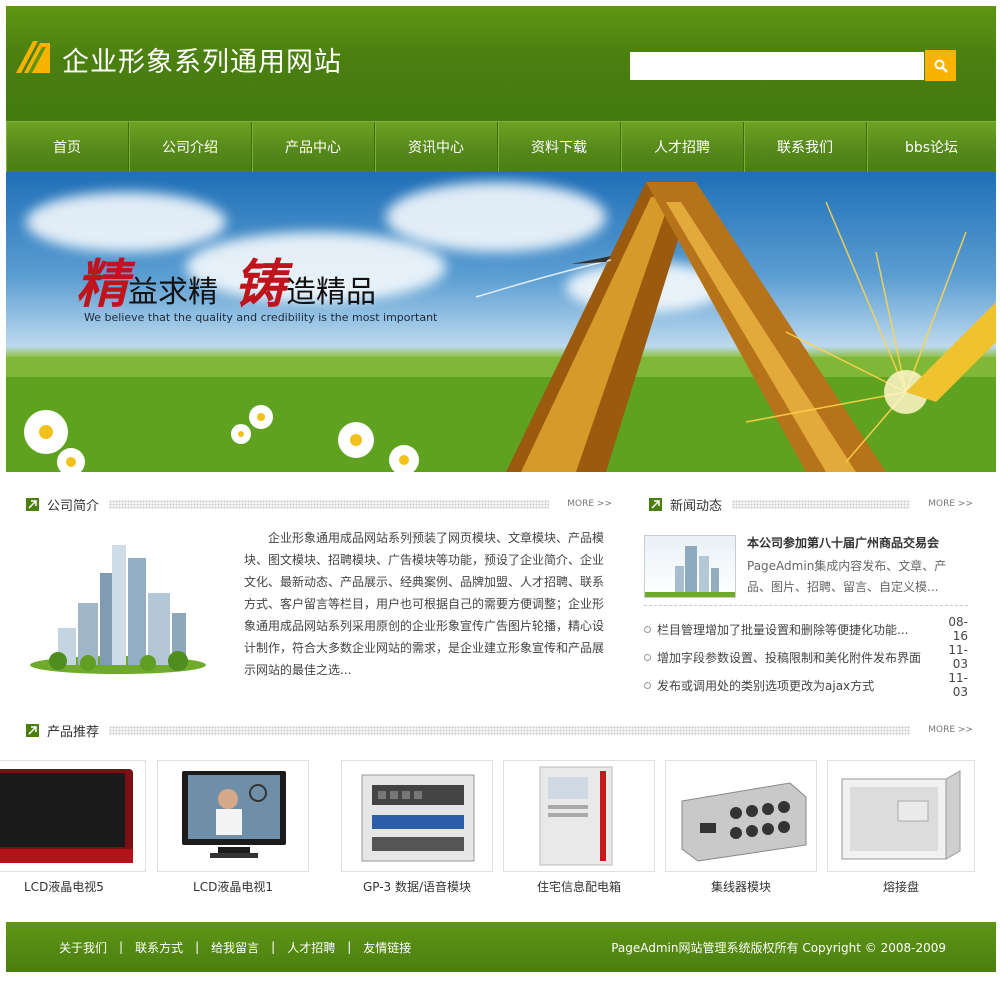 This screenshot has height=1000, width=1000. I want to click on product-card: GP-3 数据/语音模块, so click(417, 827).